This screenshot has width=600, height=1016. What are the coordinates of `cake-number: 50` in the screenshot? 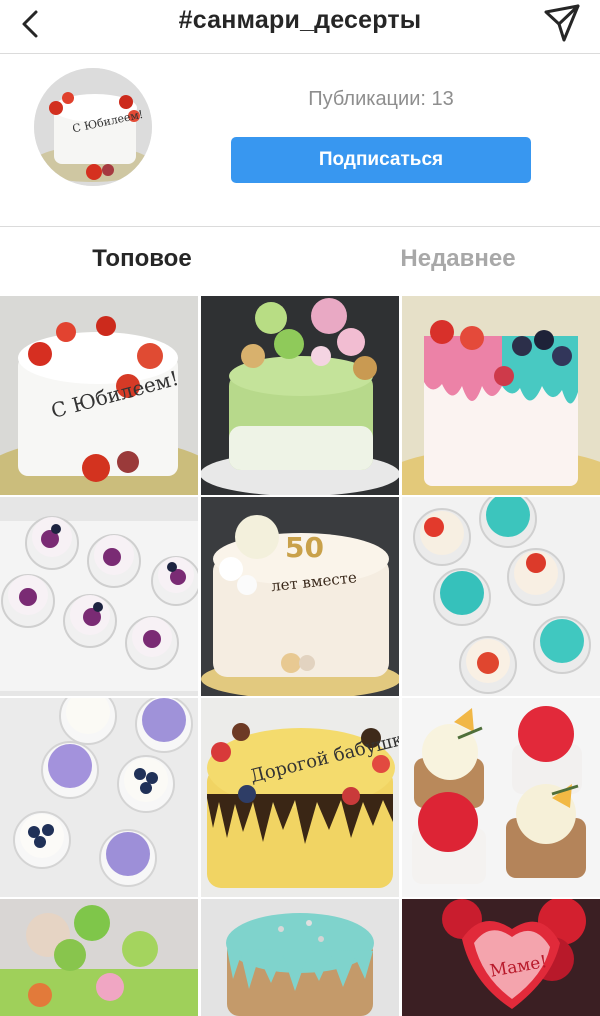 It's located at (304, 547).